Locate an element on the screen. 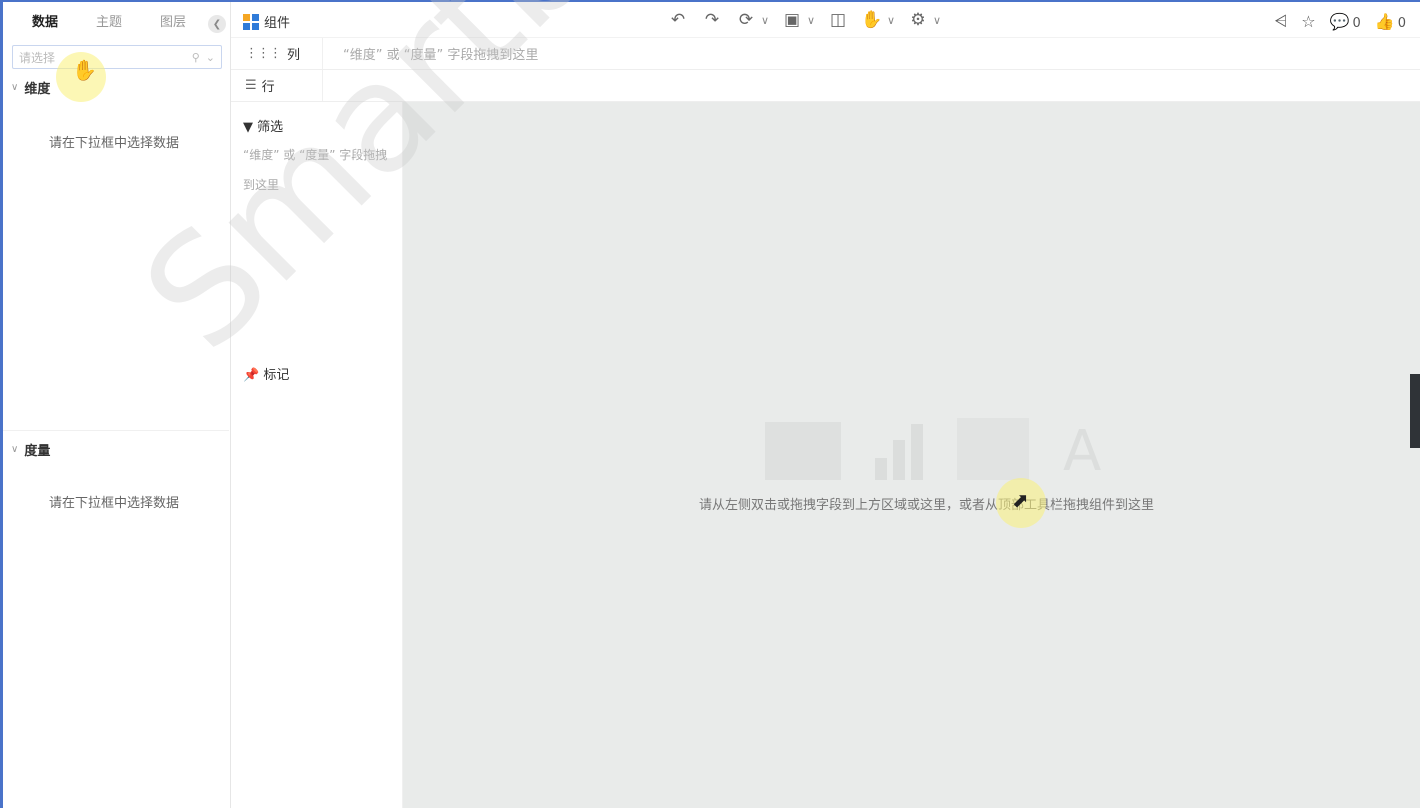 This screenshot has height=808, width=1420. preview-icon: ◫ is located at coordinates (838, 20).